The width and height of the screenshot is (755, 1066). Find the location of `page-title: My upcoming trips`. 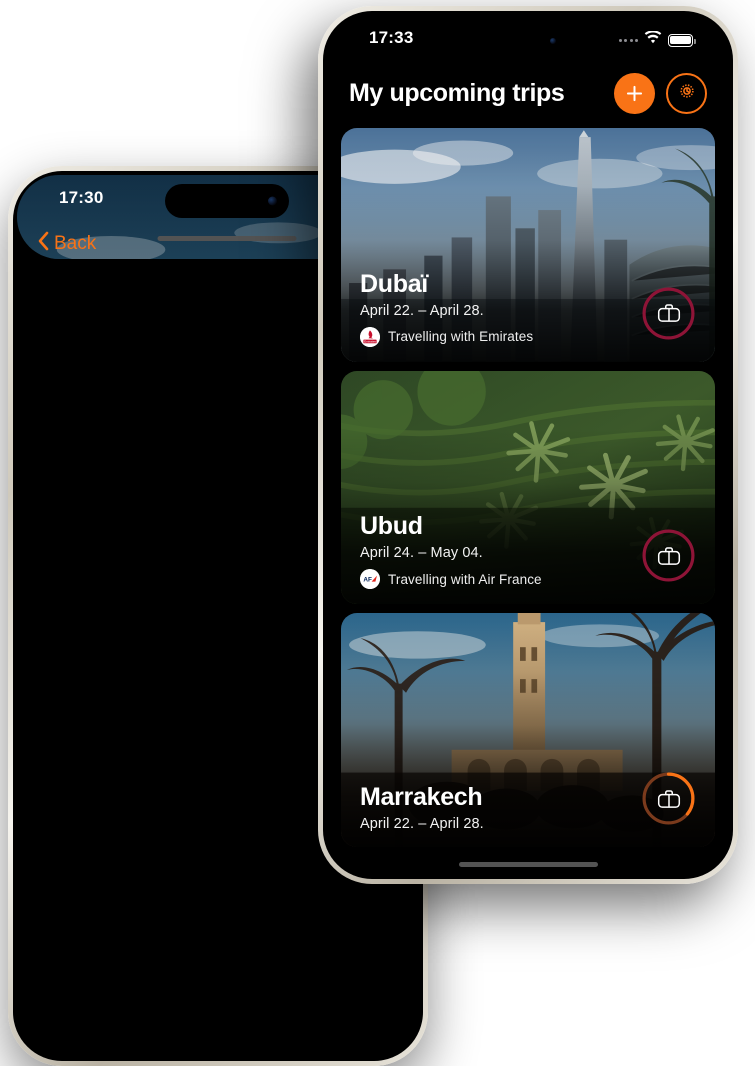

page-title: My upcoming trips is located at coordinates (457, 93).